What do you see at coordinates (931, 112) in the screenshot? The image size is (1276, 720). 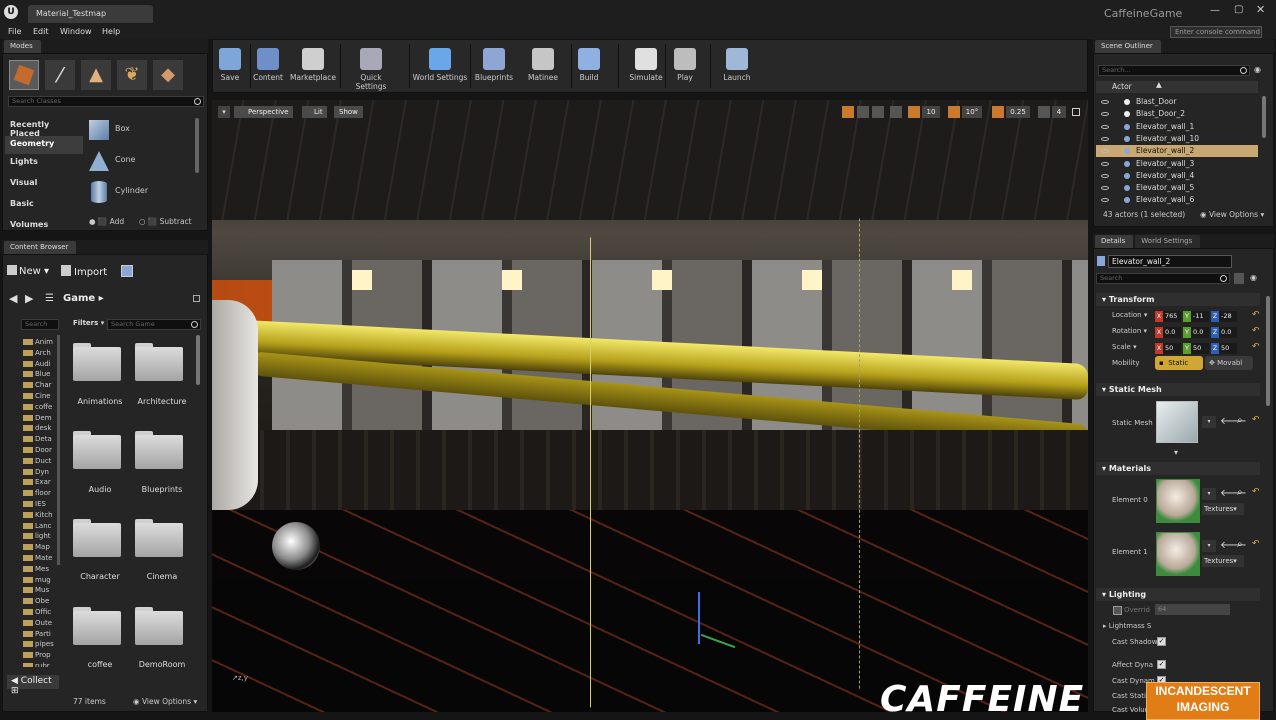 I see `grid-snap-value: 10` at bounding box center [931, 112].